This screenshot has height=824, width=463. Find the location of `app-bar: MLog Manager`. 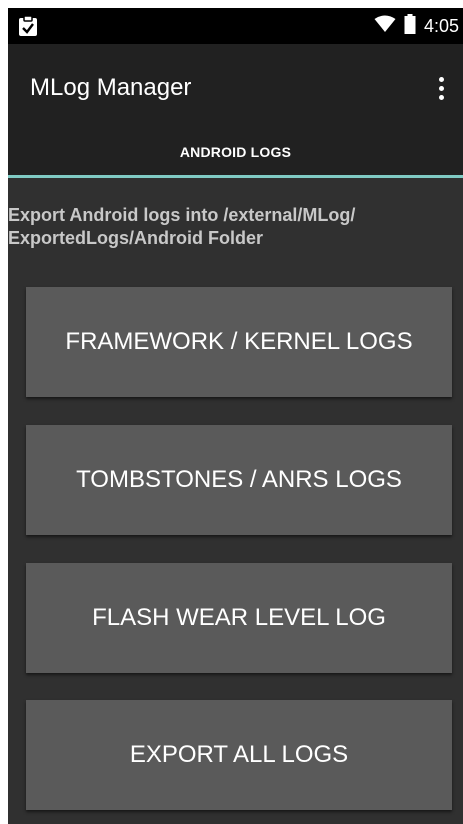

app-bar: MLog Manager is located at coordinates (235, 86).